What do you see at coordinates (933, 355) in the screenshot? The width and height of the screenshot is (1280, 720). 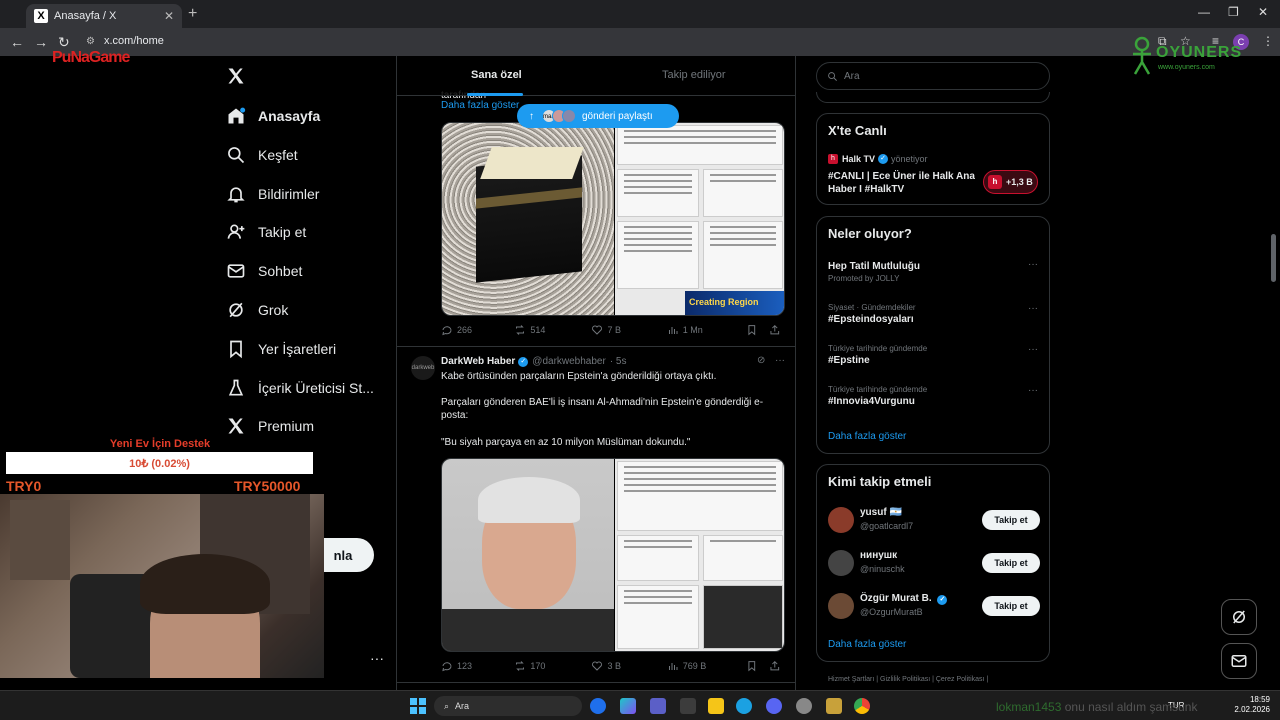 I see `trend-item: Türkiye tarihinde gündemde #Epstine ···` at bounding box center [933, 355].